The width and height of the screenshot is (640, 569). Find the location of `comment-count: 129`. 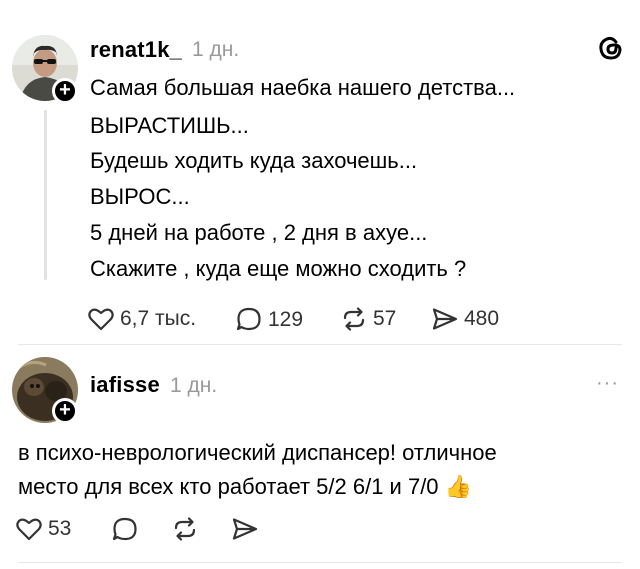

comment-count: 129 is located at coordinates (286, 319).